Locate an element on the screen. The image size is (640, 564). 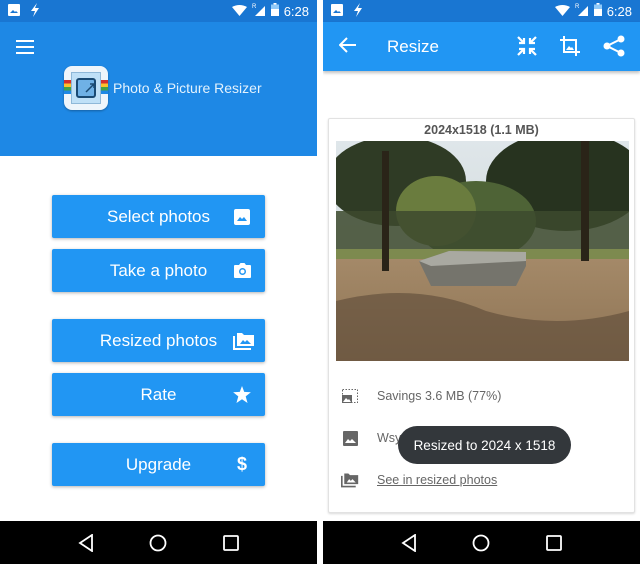
savings-row: Savings 3.6 MB (77%) is located at coordinates (421, 396).